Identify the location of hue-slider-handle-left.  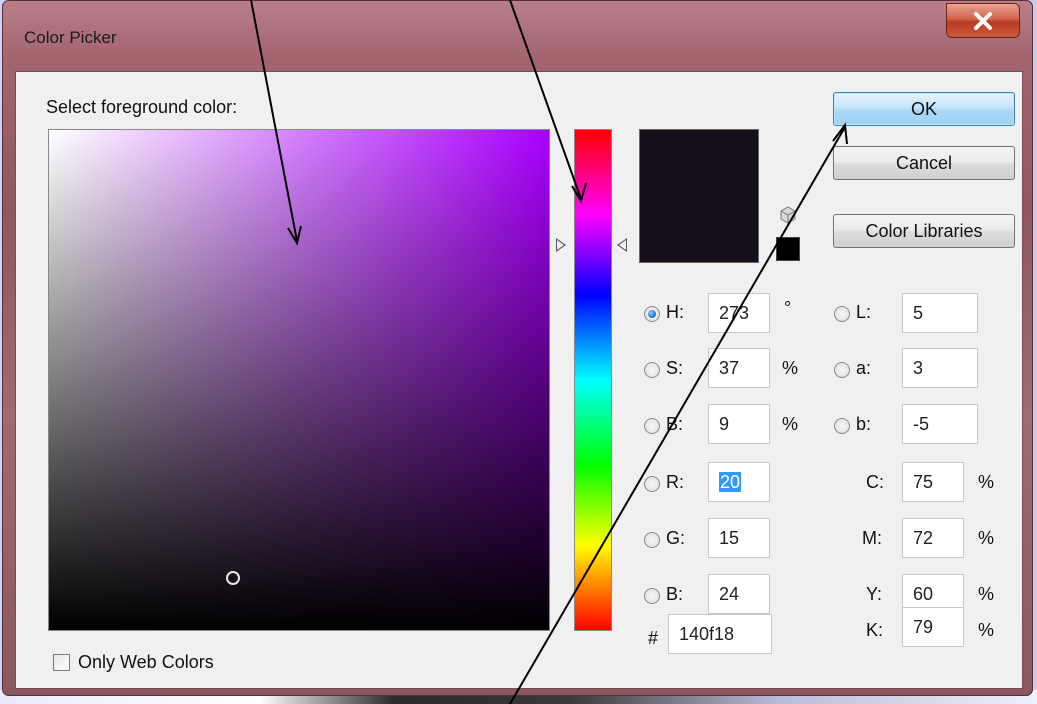
(561, 245).